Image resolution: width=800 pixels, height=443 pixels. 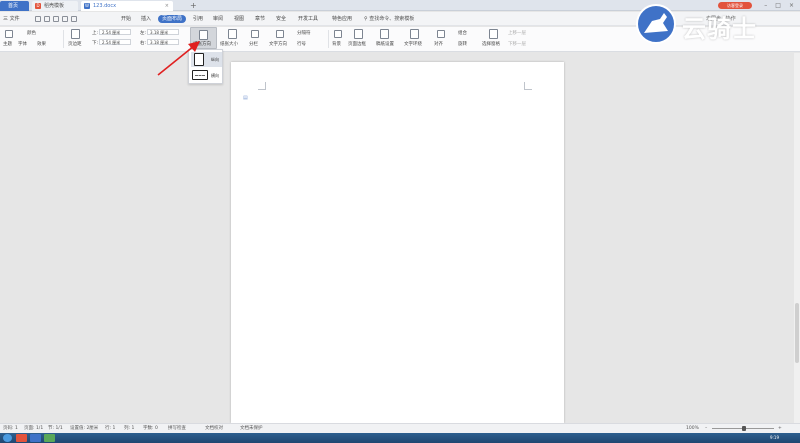 I want to click on status-row: 行: 1, so click(x=110, y=428).